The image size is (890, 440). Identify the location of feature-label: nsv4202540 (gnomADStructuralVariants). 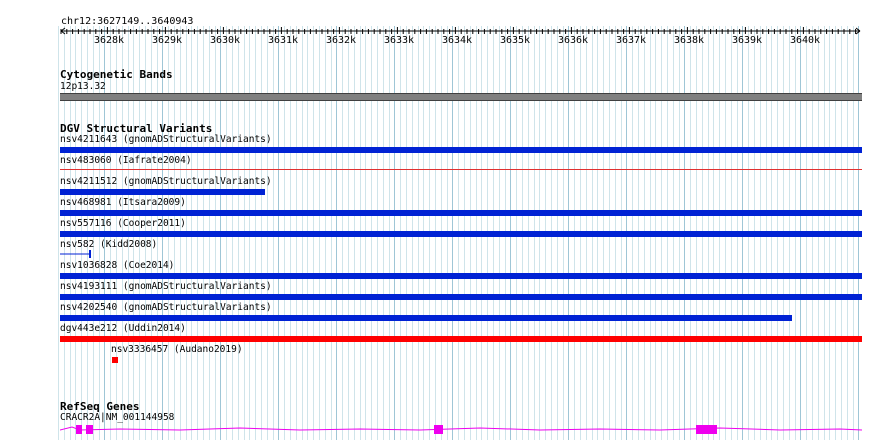
(166, 307).